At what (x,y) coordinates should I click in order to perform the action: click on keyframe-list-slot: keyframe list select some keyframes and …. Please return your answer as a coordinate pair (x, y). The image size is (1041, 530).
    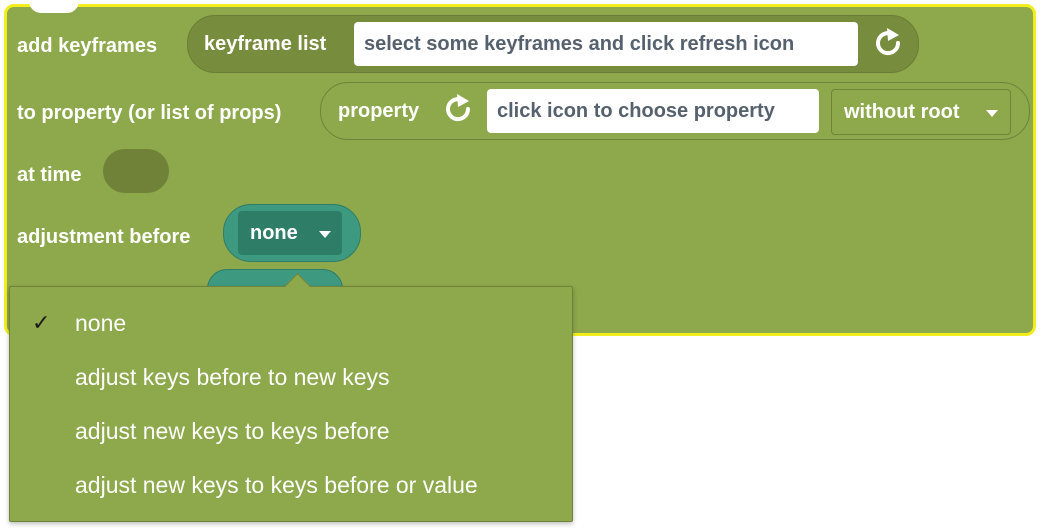
    Looking at the image, I should click on (553, 44).